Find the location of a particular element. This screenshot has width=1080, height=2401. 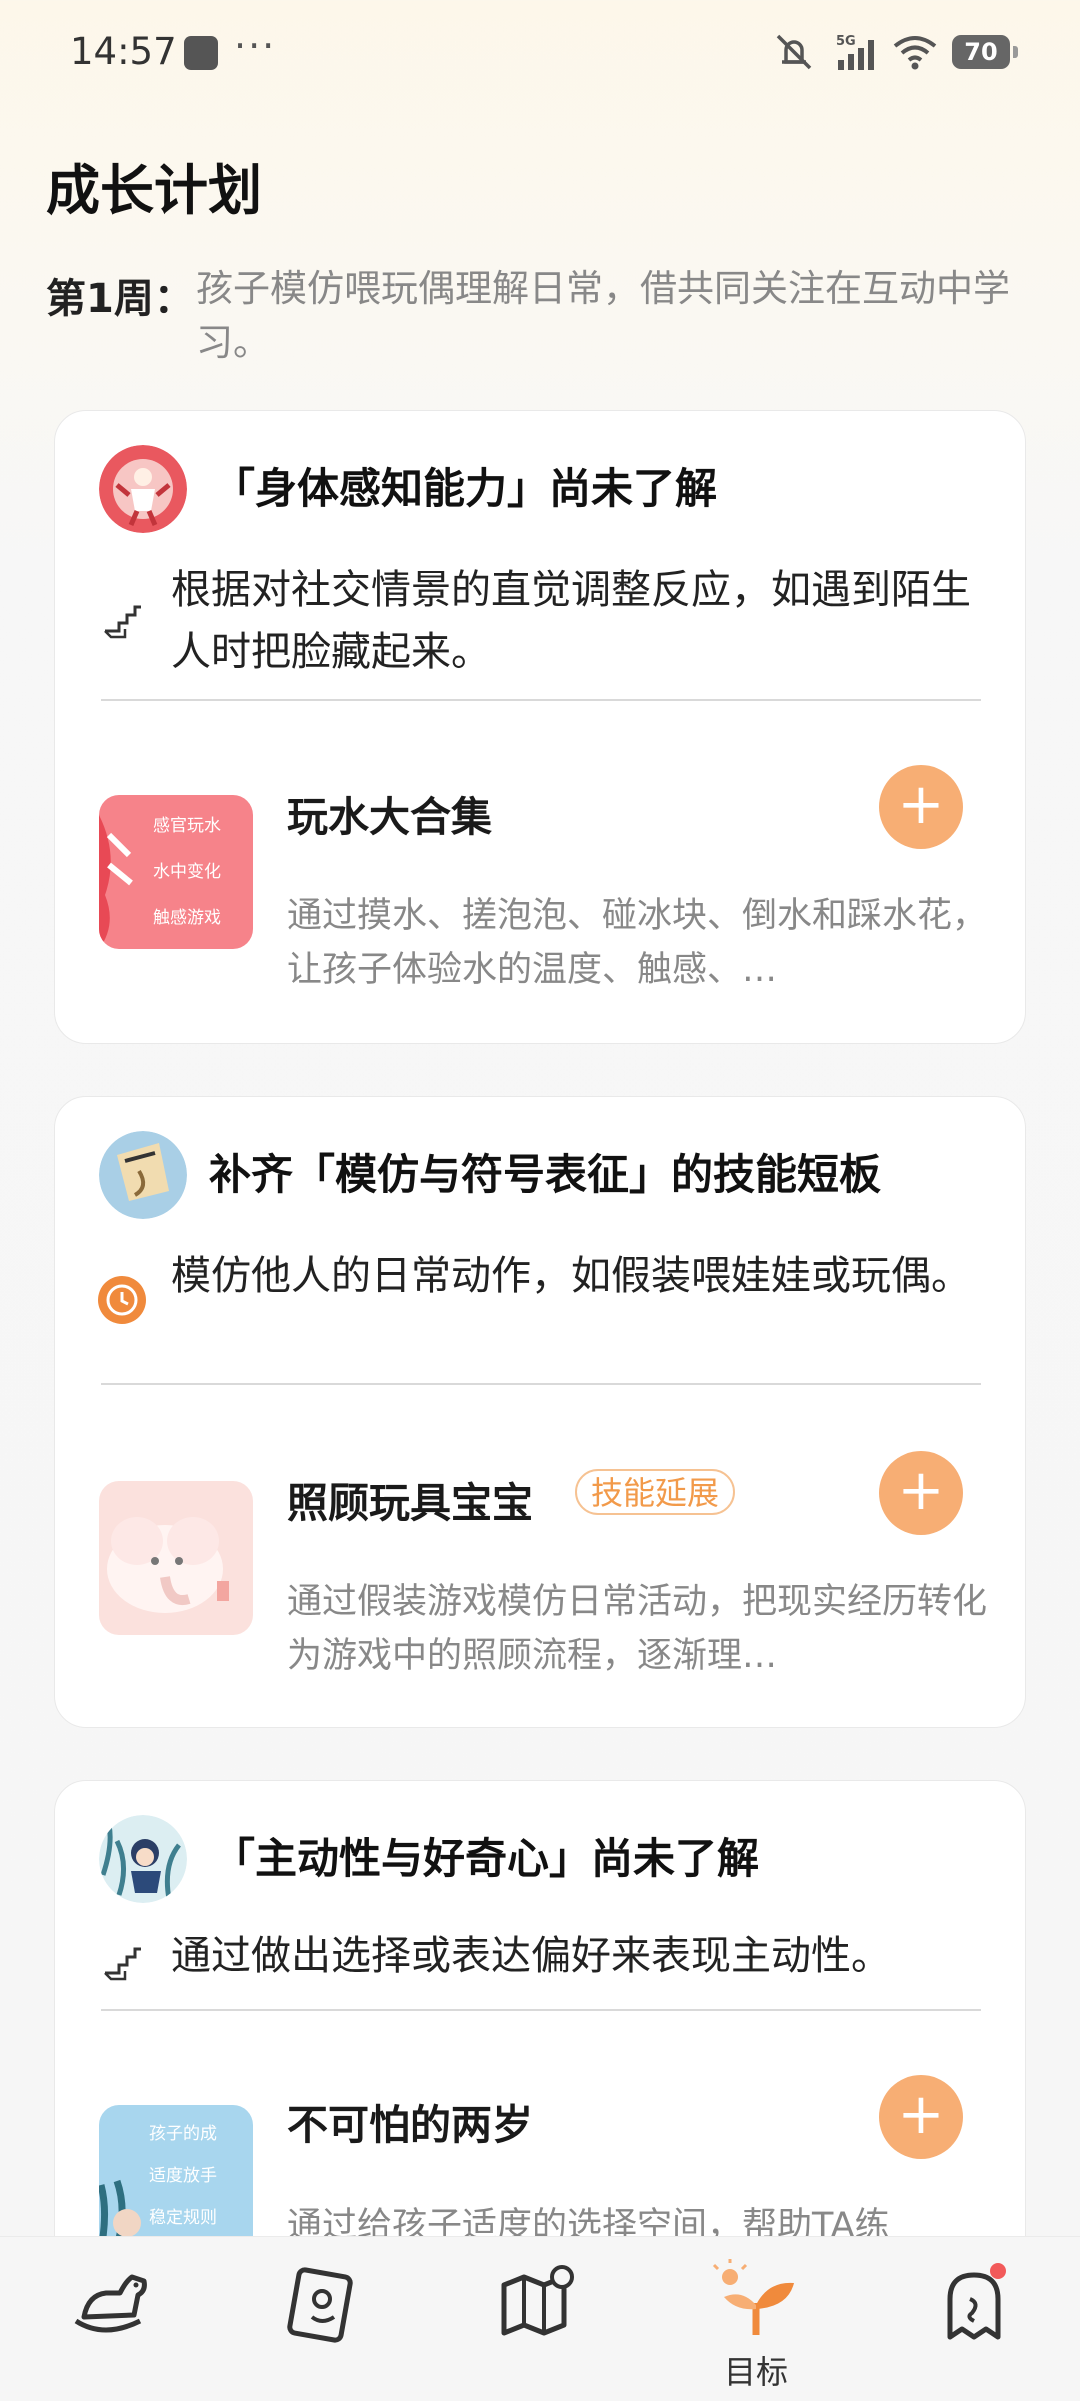

nav-item-map is located at coordinates (540, 2324).